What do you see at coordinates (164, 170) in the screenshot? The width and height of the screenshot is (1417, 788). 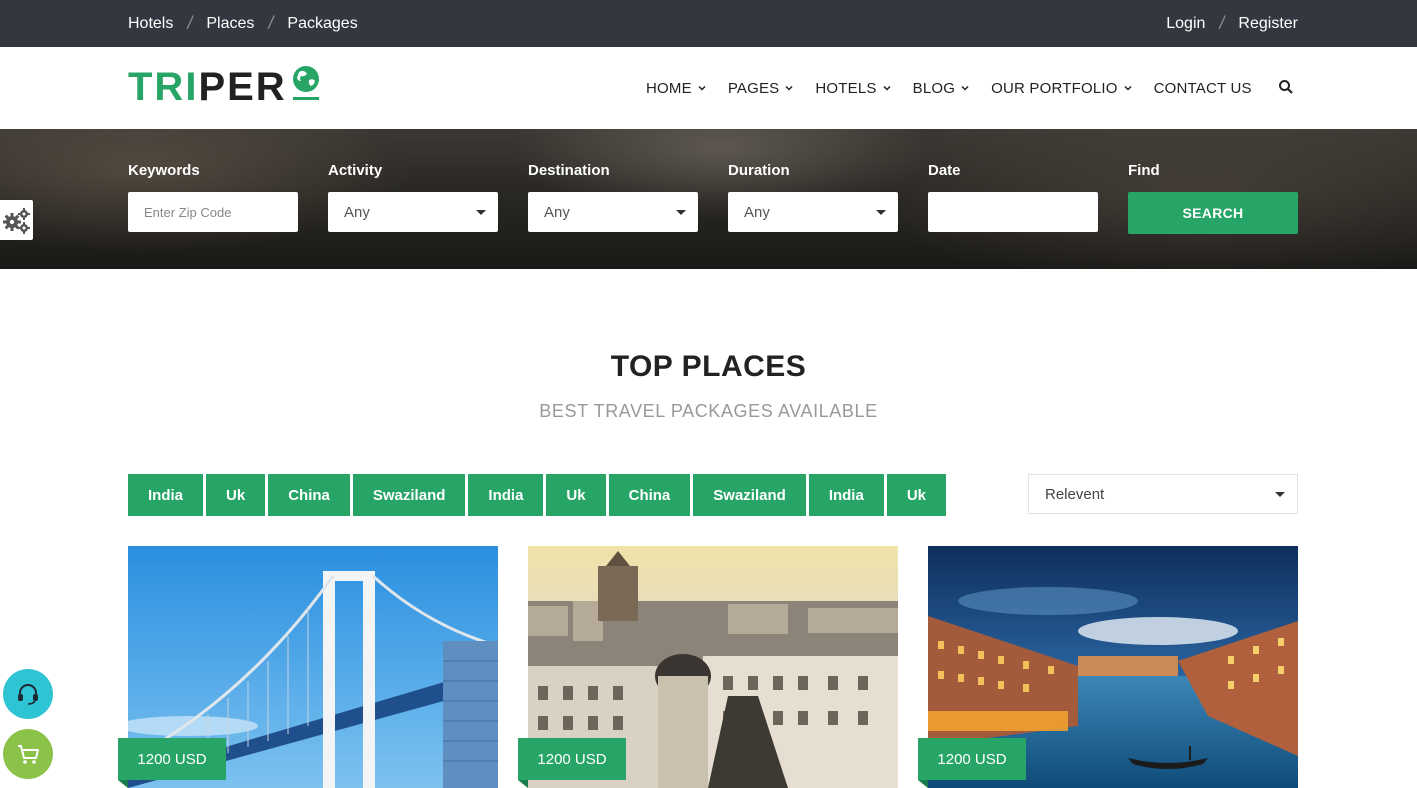 I see `keywords-label: Keywords` at bounding box center [164, 170].